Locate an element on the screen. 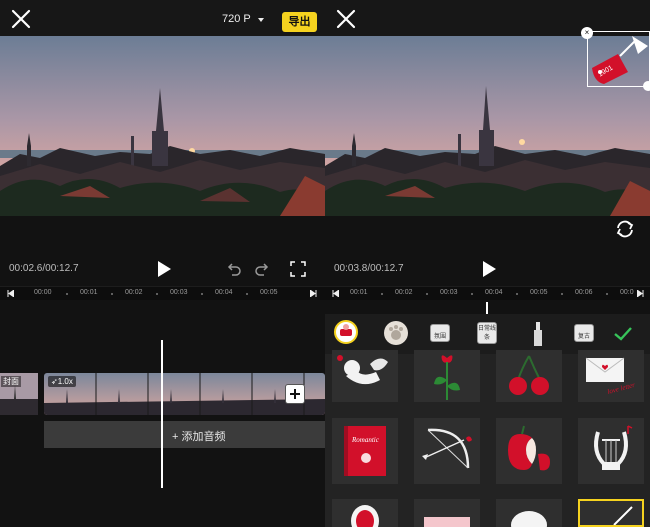 The image size is (650, 527). pet-paw-icon is located at coordinates (396, 332).